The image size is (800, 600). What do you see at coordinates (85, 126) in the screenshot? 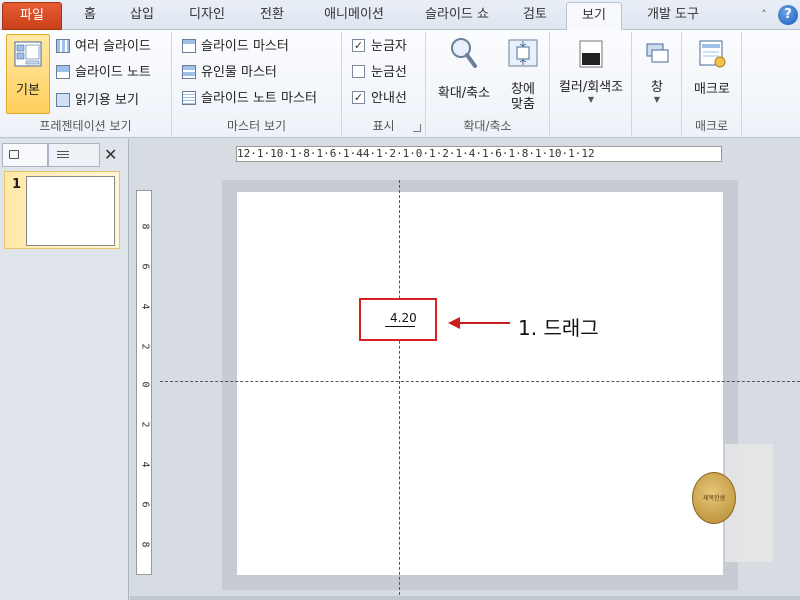
I see `group-label-presentation-views: 프레젠테이션 보기` at bounding box center [85, 126].